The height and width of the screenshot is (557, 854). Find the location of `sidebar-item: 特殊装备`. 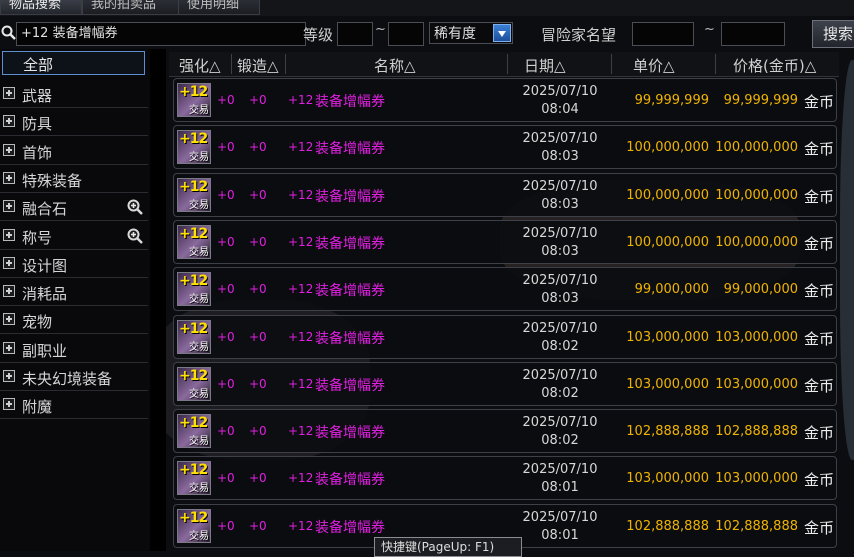

sidebar-item: 特殊装备 is located at coordinates (74, 179).